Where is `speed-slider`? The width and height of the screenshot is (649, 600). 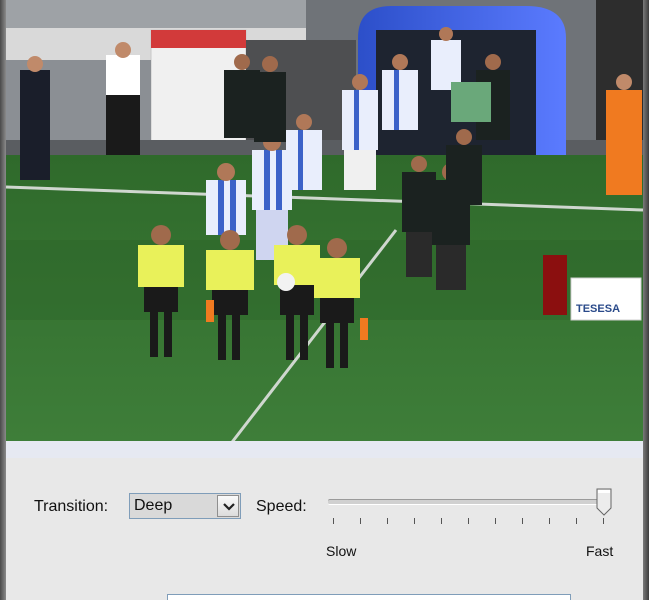
speed-slider is located at coordinates (469, 502).